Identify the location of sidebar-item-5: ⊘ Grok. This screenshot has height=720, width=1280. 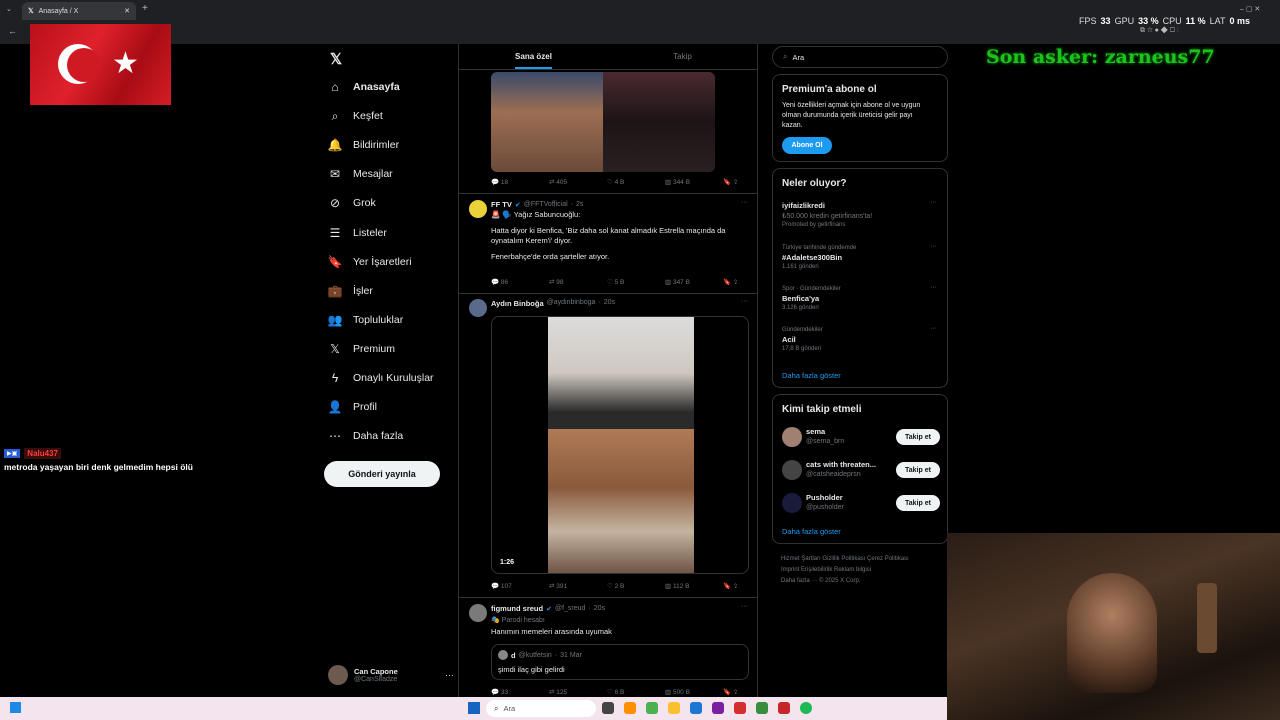
(352, 203).